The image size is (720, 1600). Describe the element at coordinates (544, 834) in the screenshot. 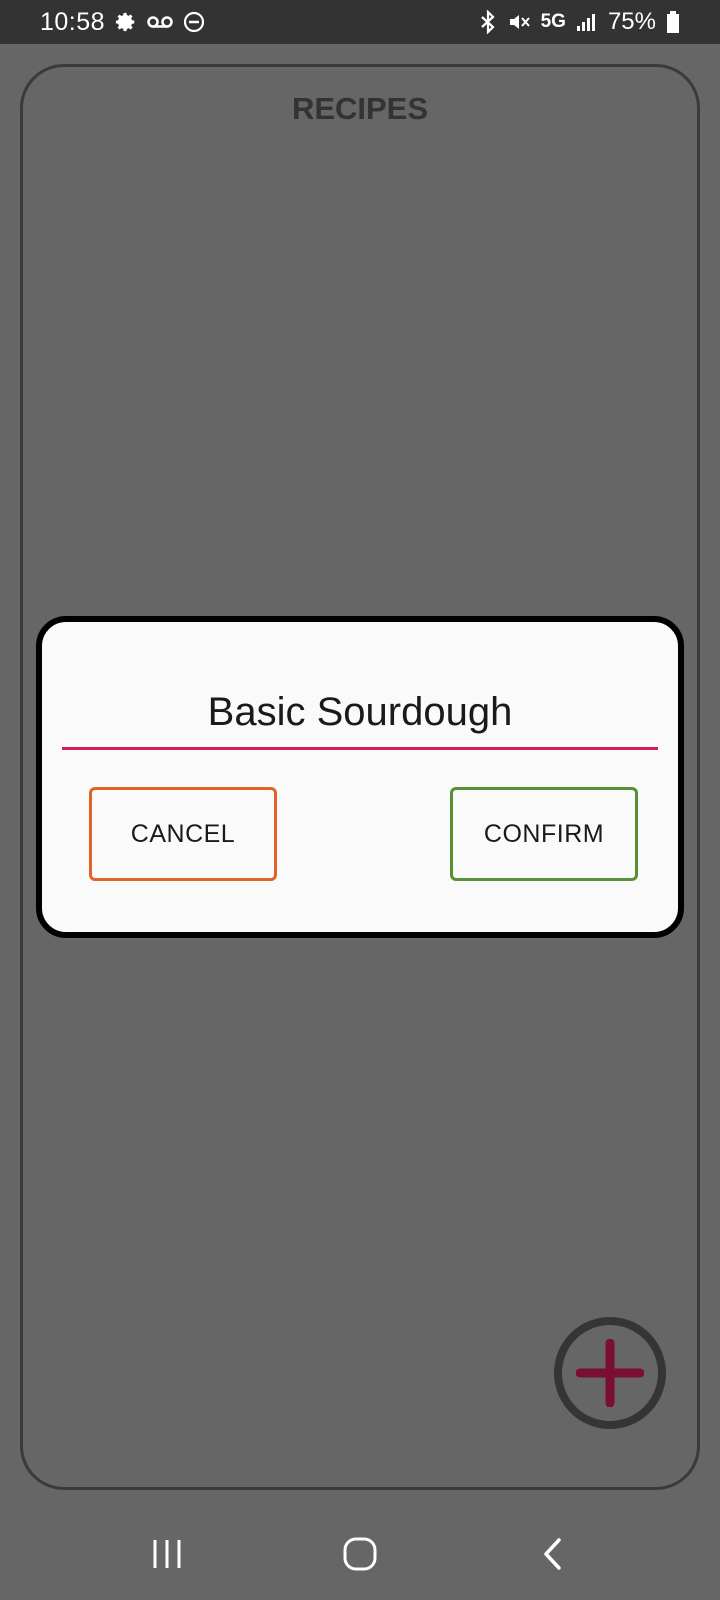

I see `confirm-button: CONFIRM` at that location.